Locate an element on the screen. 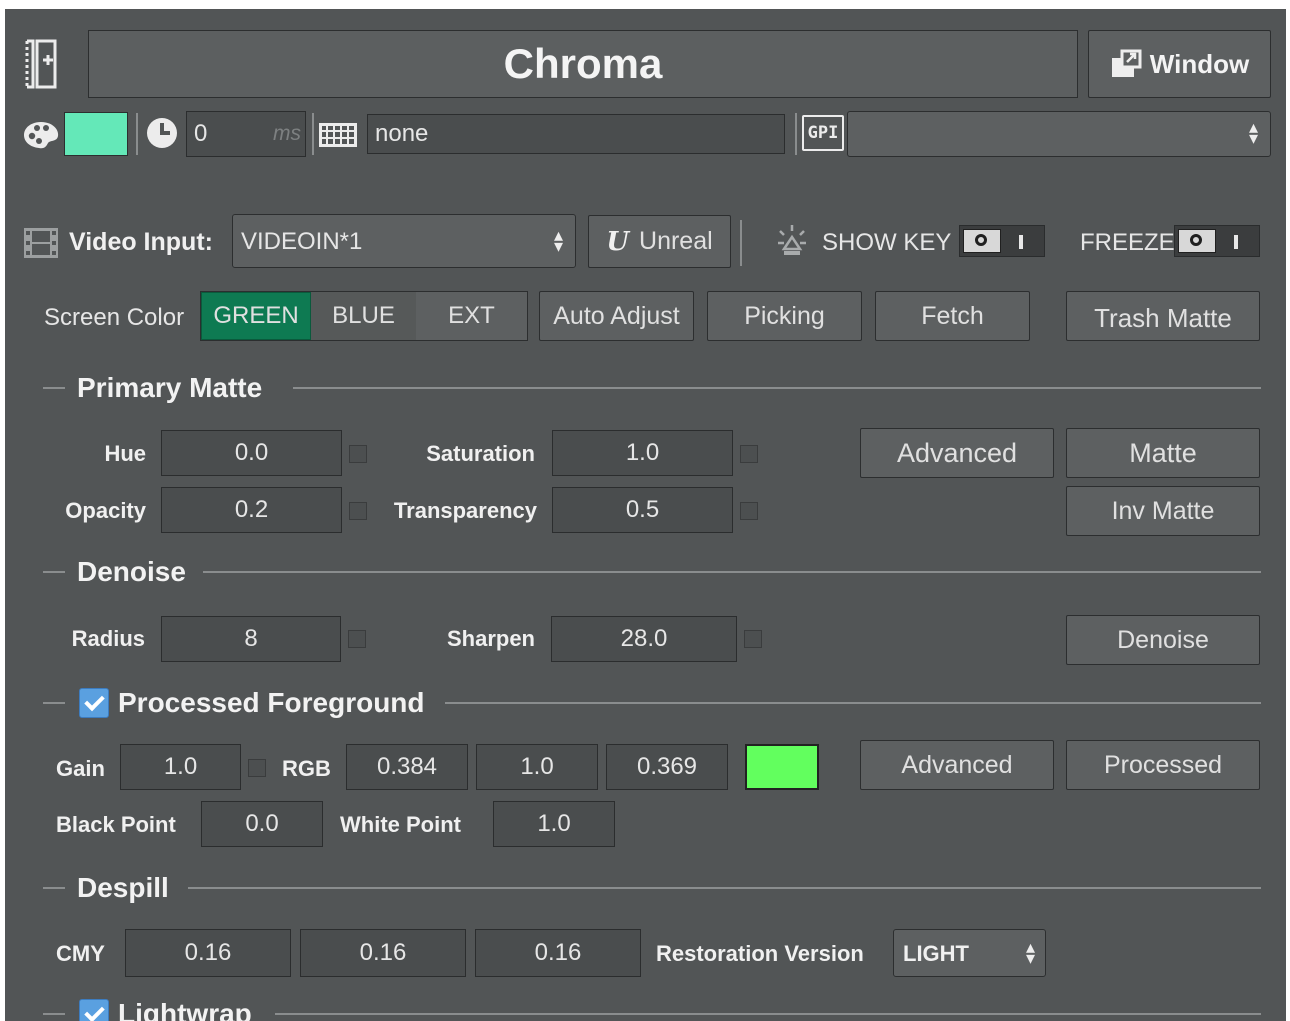 This screenshot has height=1021, width=1290. gain-field: 1.0 is located at coordinates (180, 767).